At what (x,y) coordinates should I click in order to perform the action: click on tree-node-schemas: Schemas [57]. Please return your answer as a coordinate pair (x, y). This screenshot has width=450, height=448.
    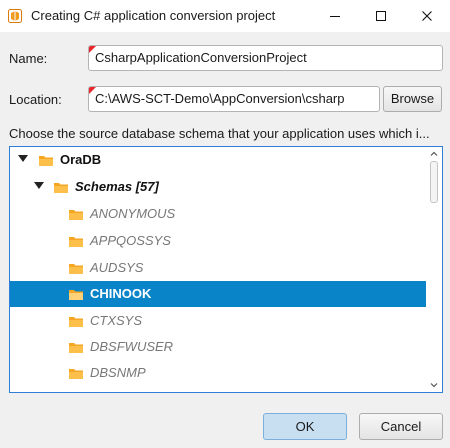
    Looking at the image, I should click on (218, 187).